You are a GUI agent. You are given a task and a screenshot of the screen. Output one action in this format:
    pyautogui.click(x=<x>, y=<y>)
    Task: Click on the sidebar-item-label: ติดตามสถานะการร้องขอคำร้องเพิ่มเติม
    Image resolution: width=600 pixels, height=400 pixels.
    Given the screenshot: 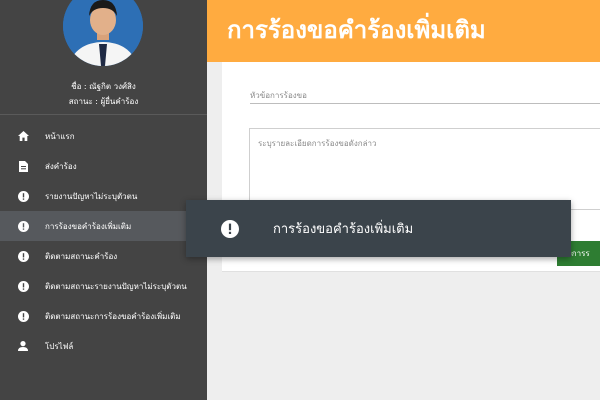 What is the action you would take?
    pyautogui.click(x=113, y=316)
    